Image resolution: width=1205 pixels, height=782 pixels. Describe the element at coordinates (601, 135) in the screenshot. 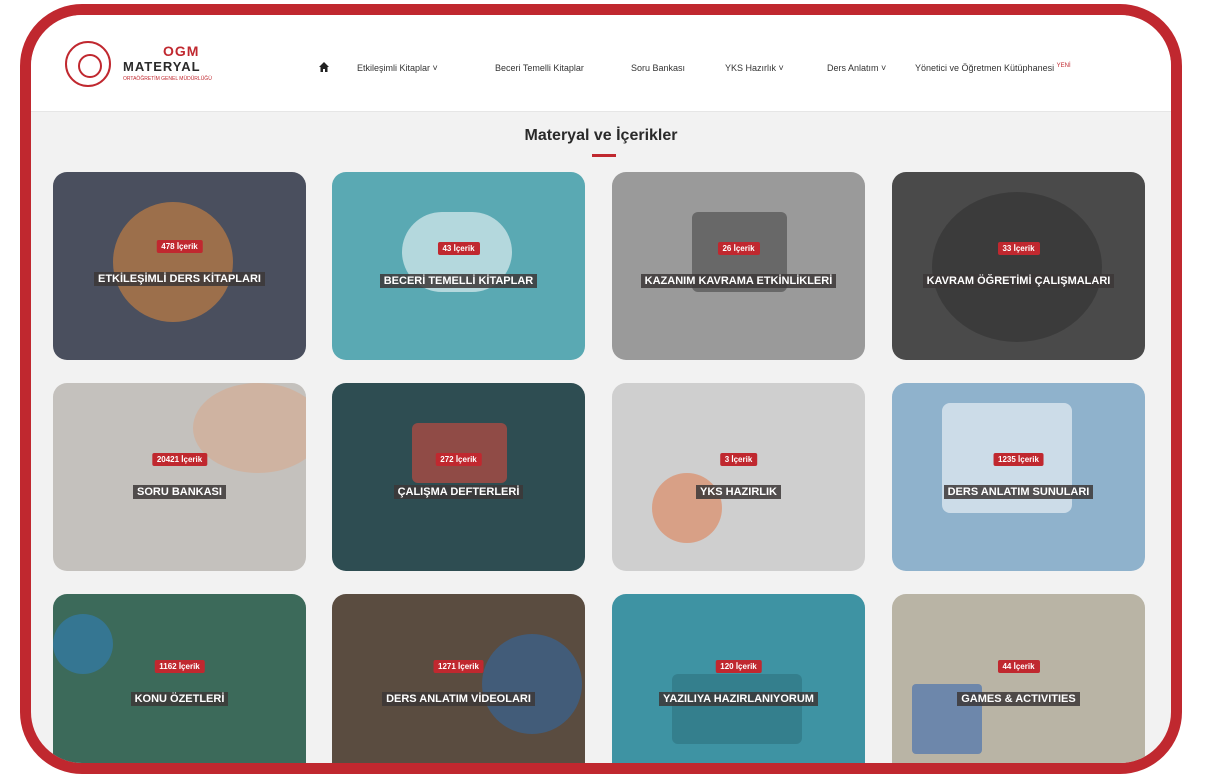

I see `section-title: Materyal ve İçerikler` at that location.